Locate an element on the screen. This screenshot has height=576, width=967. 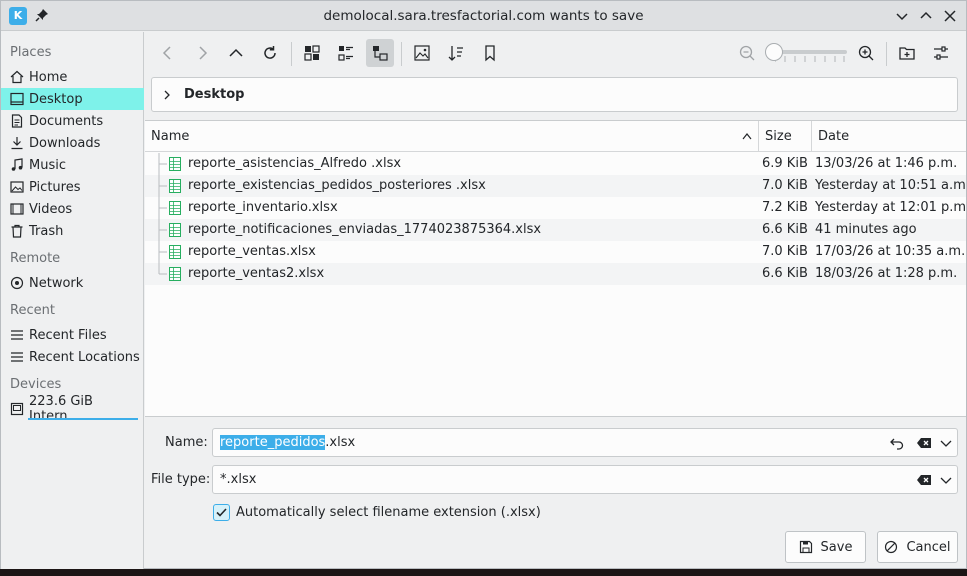
file-type-value: *.xlsx is located at coordinates (238, 479).